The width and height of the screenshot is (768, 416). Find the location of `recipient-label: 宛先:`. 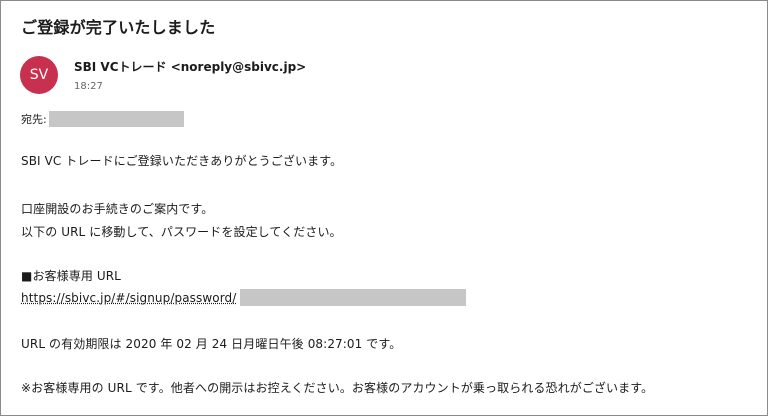

recipient-label: 宛先: is located at coordinates (34, 119).